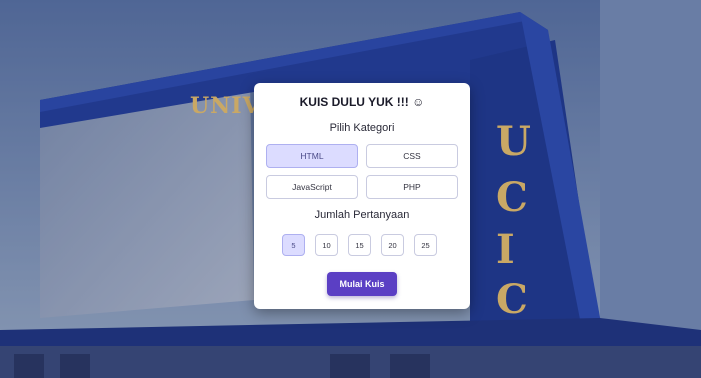  What do you see at coordinates (425, 245) in the screenshot?
I see `question-count-25-button: 25` at bounding box center [425, 245].